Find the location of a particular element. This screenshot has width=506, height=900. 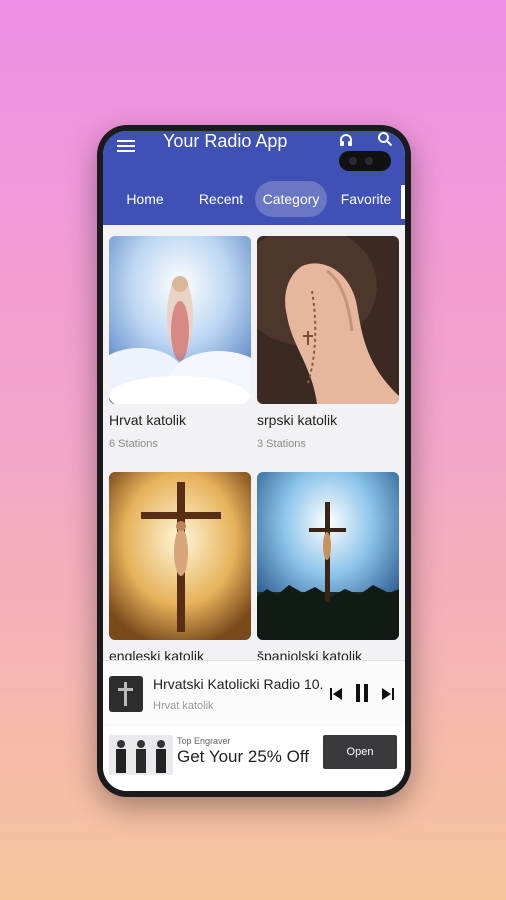

category-card: Hrvat katolik 6 Stations is located at coordinates (180, 343).